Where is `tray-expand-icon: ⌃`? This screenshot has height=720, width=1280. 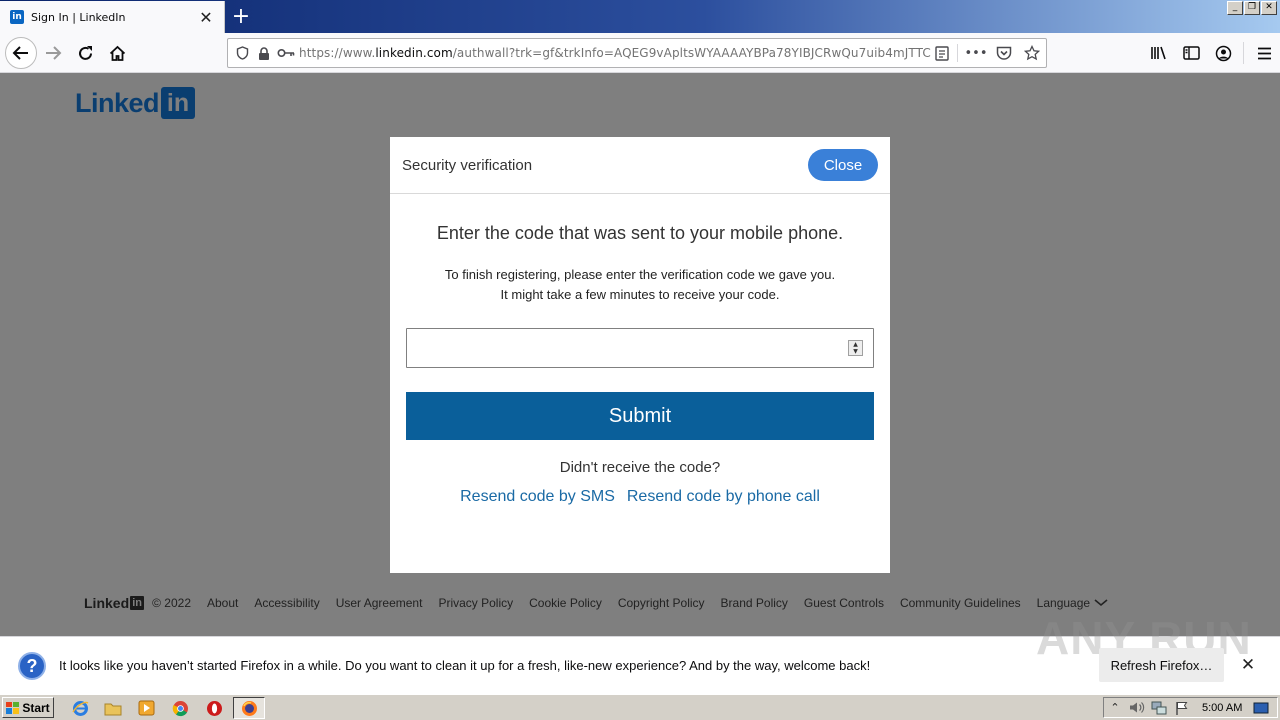
tray-expand-icon: ⌃ is located at coordinates (1115, 708).